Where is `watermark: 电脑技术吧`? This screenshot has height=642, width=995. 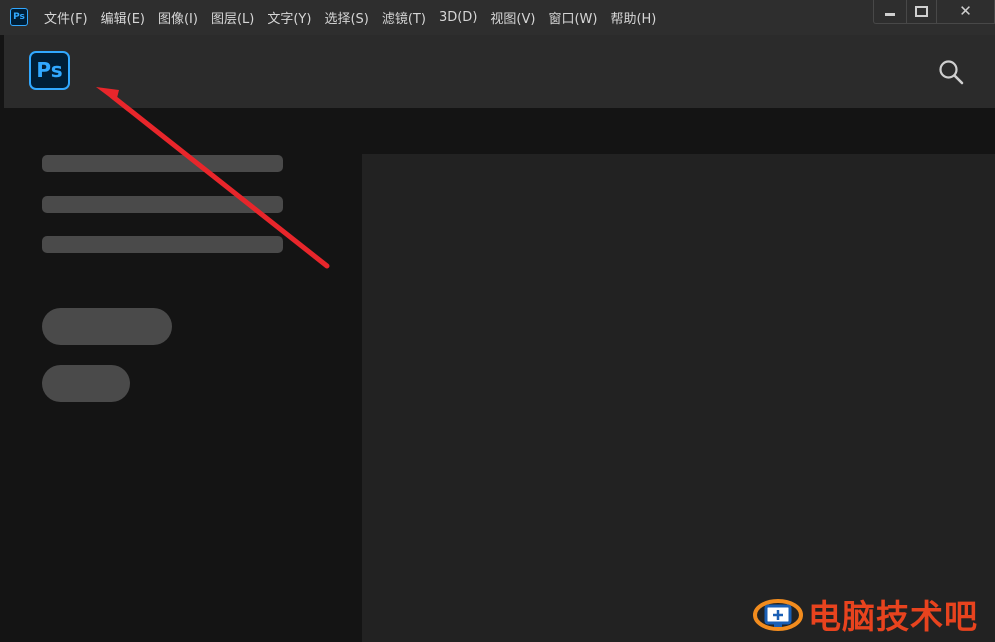 watermark: 电脑技术吧 is located at coordinates (872, 614).